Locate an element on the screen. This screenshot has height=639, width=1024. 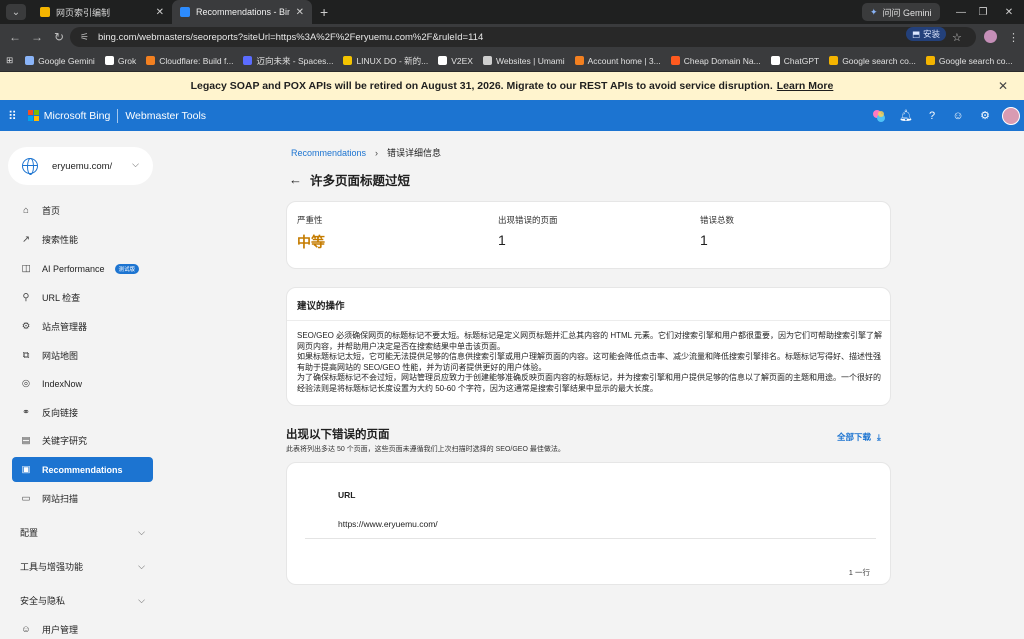
install-app-button: ⬒ 安装 is located at coordinates (926, 34).